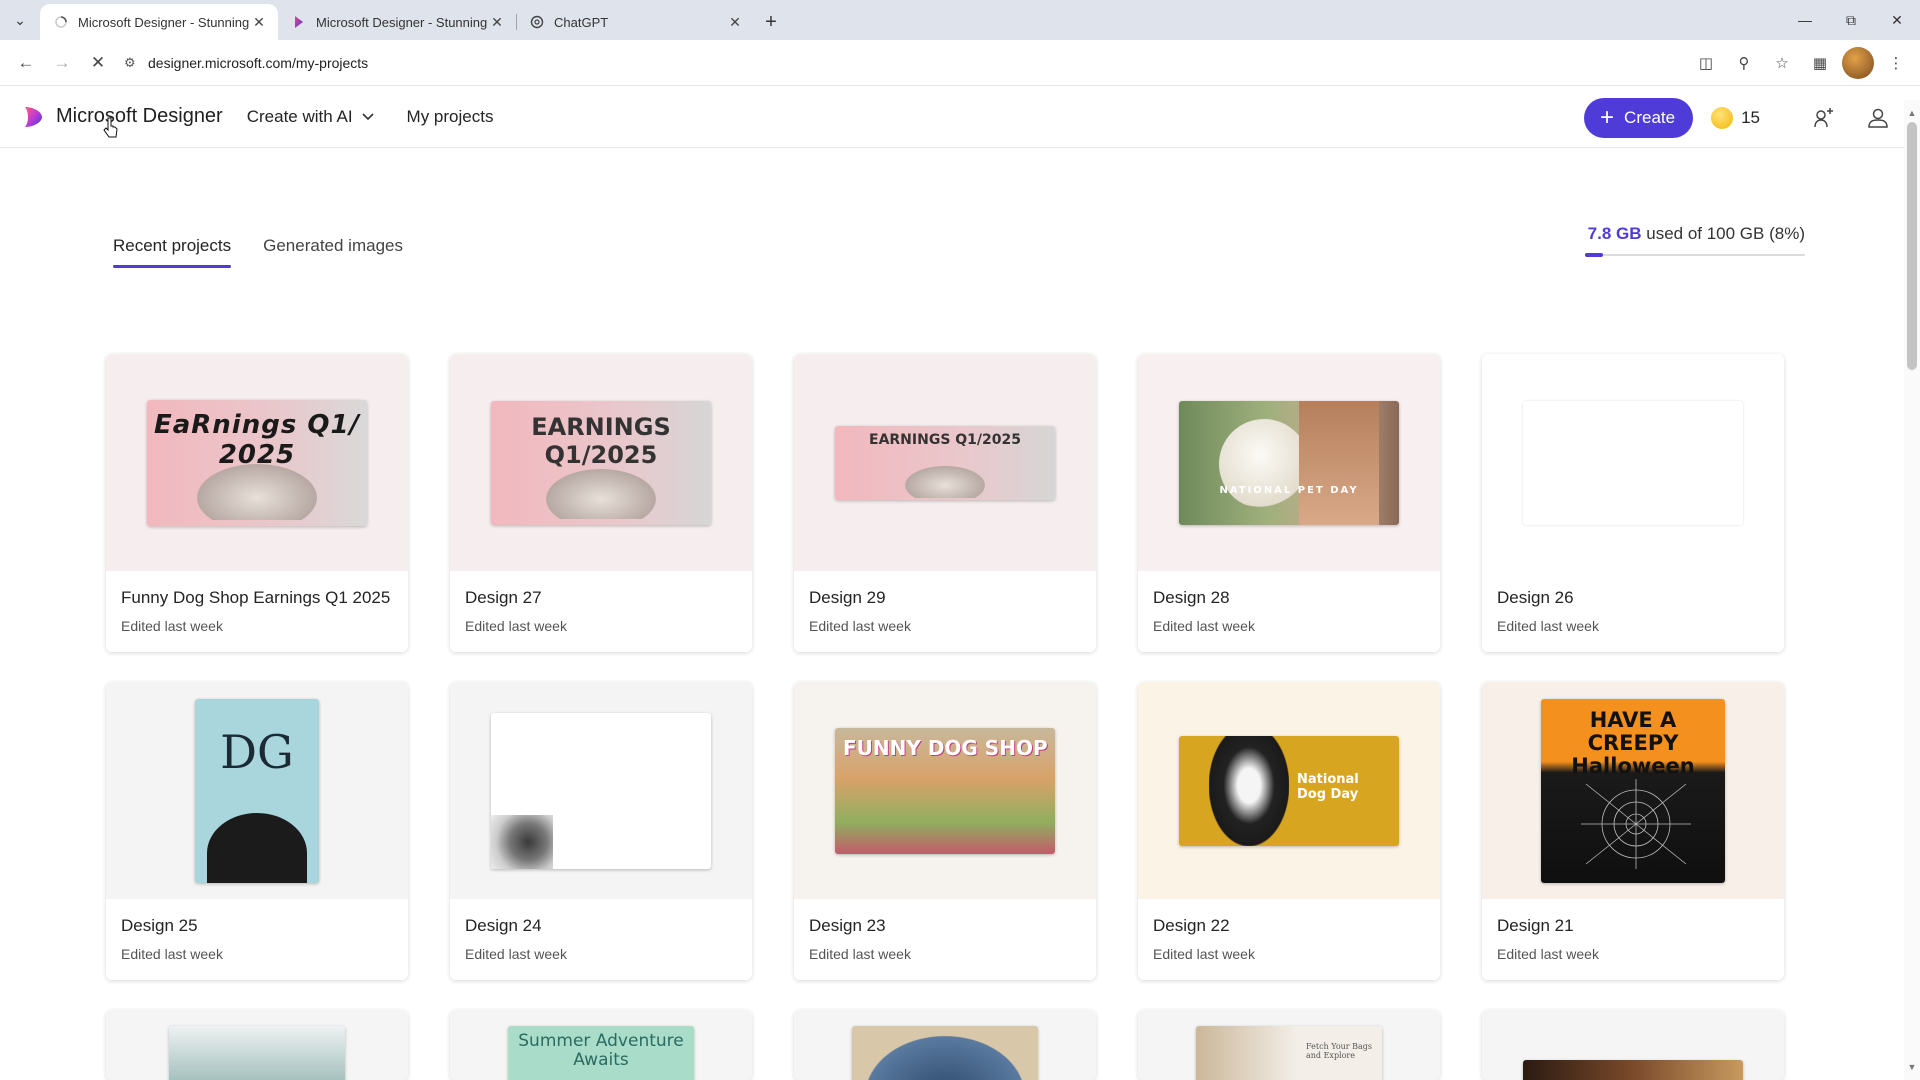 The height and width of the screenshot is (1080, 1920). Describe the element at coordinates (1339, 1051) in the screenshot. I see `thumbnail-text: Fetch Your Bags and Explore` at that location.